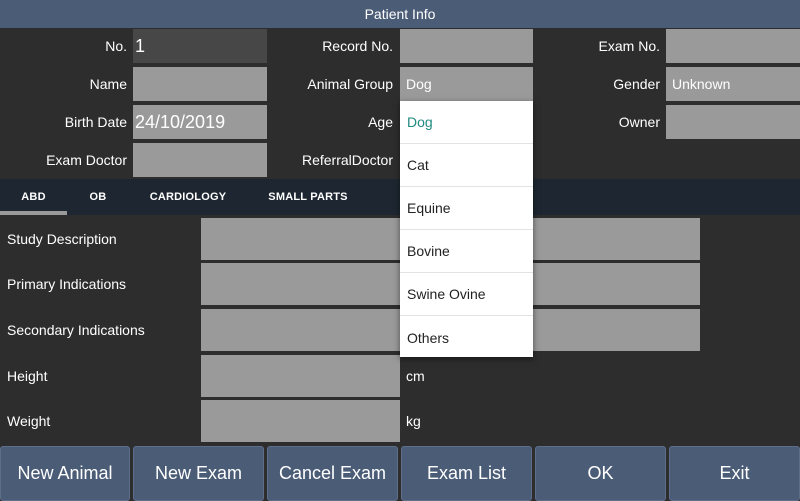  I want to click on exit-button: Exit, so click(734, 473).